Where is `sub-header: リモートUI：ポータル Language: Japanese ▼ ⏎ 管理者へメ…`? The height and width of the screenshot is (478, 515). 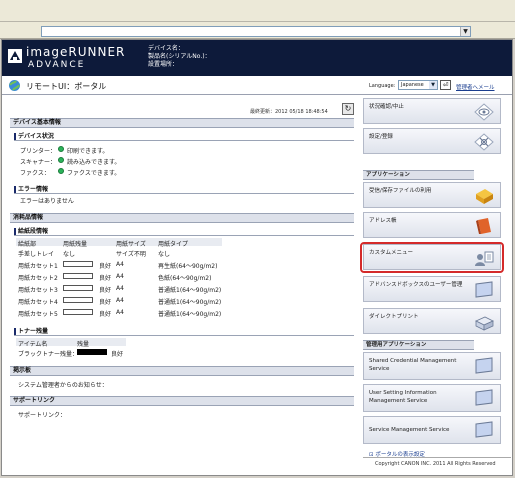 sub-header: リモートUI：ポータル Language: Japanese ▼ ⏎ 管理者へメ… is located at coordinates (257, 85).